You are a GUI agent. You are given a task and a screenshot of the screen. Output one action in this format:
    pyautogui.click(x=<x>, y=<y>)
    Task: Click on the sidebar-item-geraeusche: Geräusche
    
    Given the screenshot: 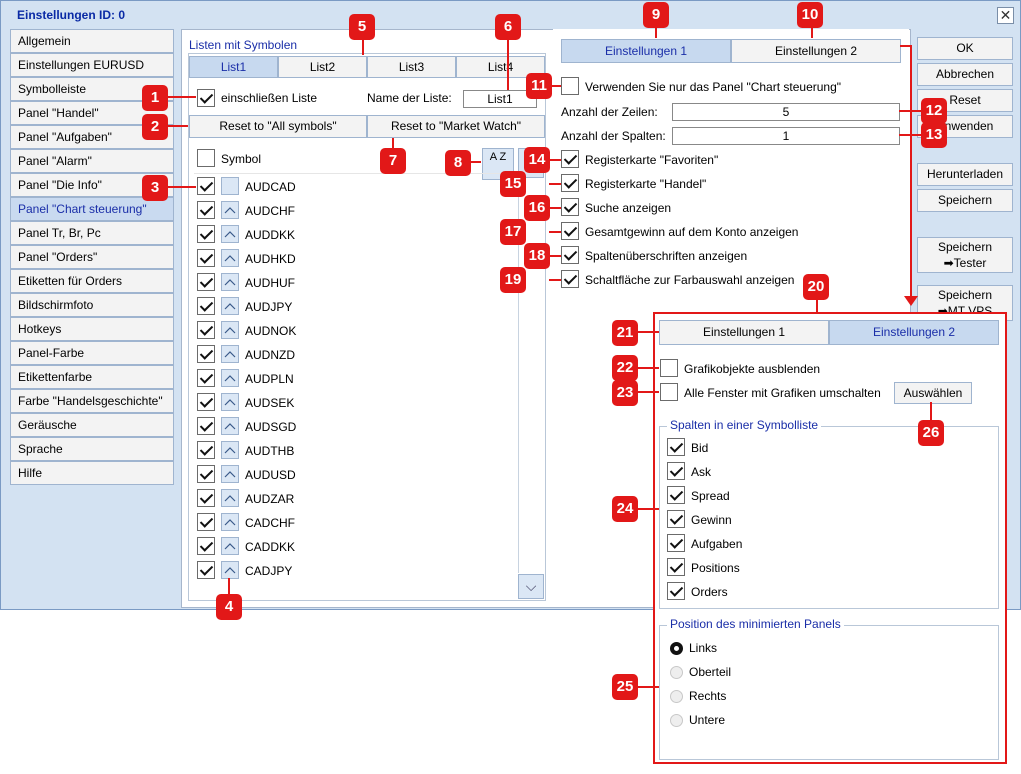 What is the action you would take?
    pyautogui.click(x=92, y=425)
    